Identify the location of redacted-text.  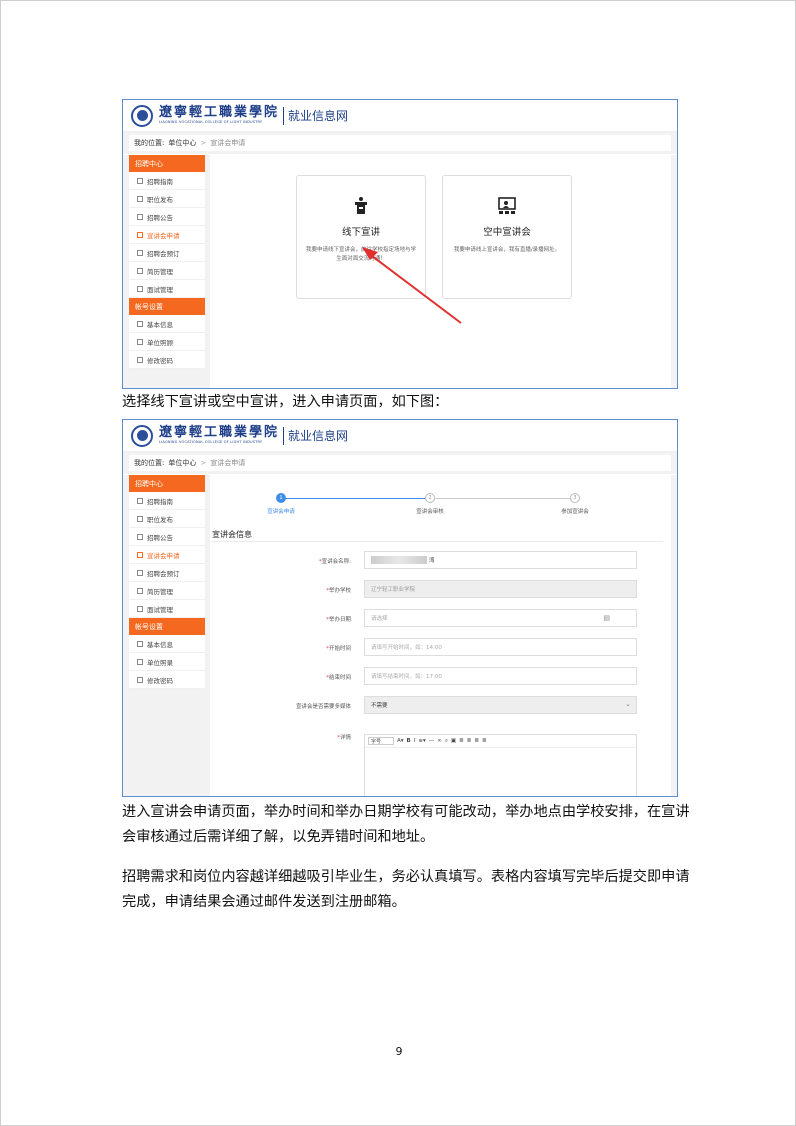
(399, 560).